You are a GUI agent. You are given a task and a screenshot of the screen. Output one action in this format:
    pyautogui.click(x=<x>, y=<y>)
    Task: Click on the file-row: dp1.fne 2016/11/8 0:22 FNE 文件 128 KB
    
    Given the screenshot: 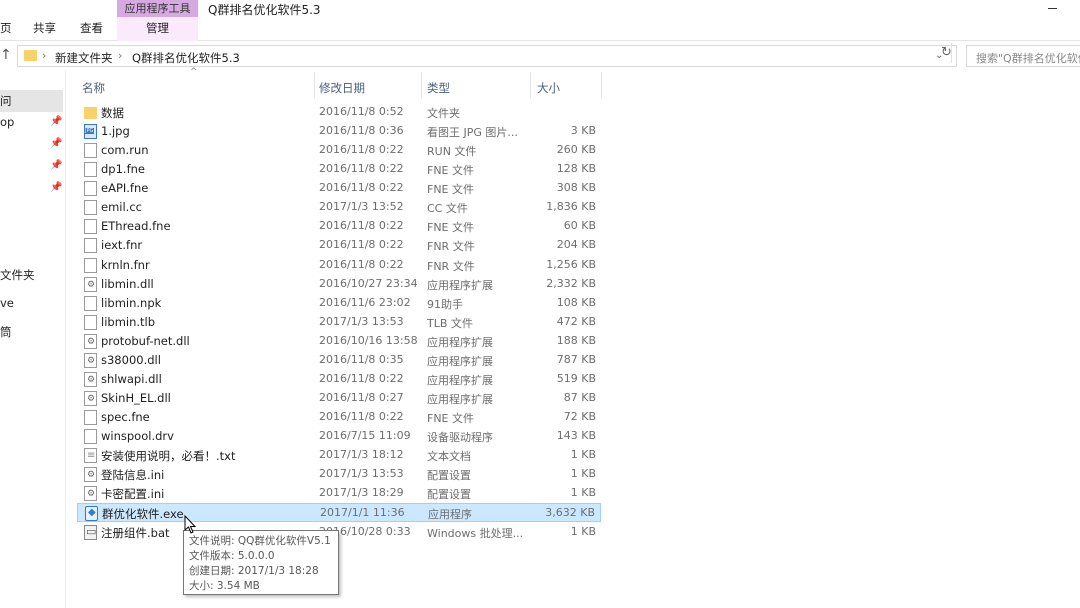 What is the action you would take?
    pyautogui.click(x=339, y=169)
    